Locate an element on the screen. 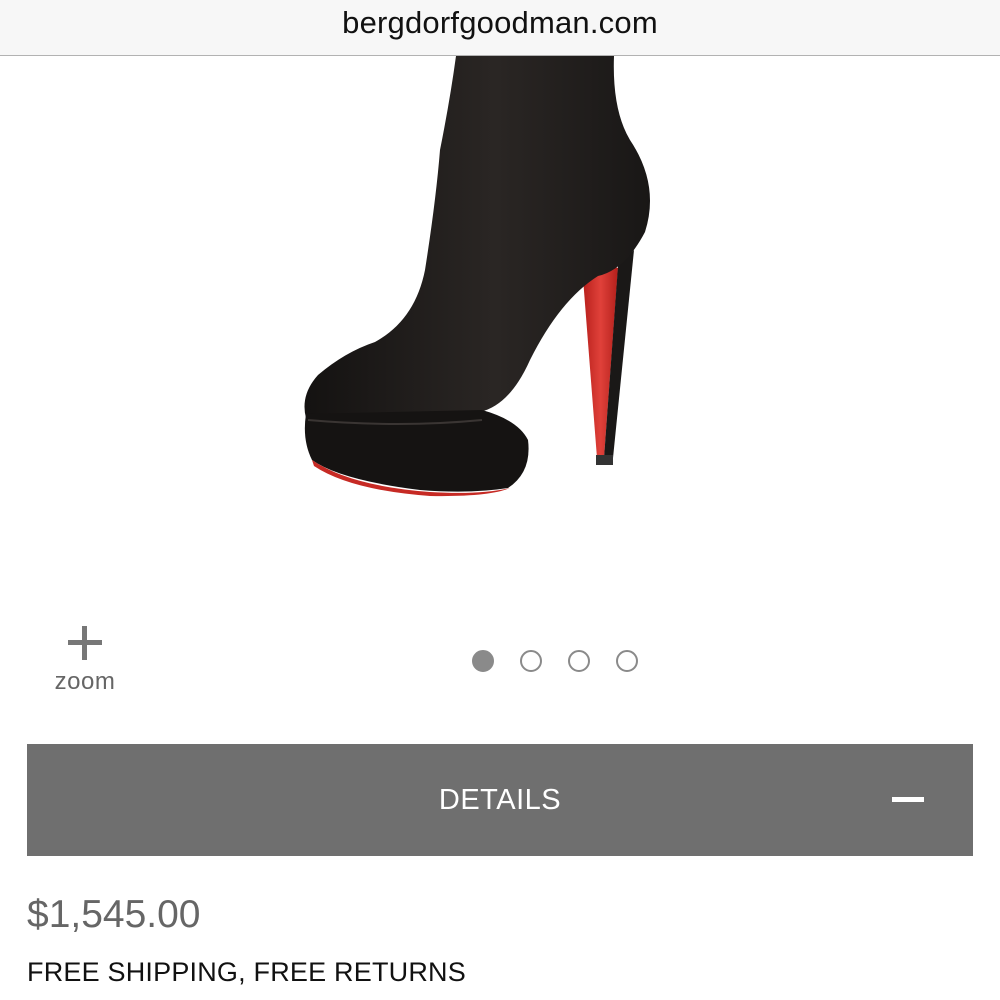 Image resolution: width=1000 pixels, height=1000 pixels. details-label: DETAILS is located at coordinates (500, 799).